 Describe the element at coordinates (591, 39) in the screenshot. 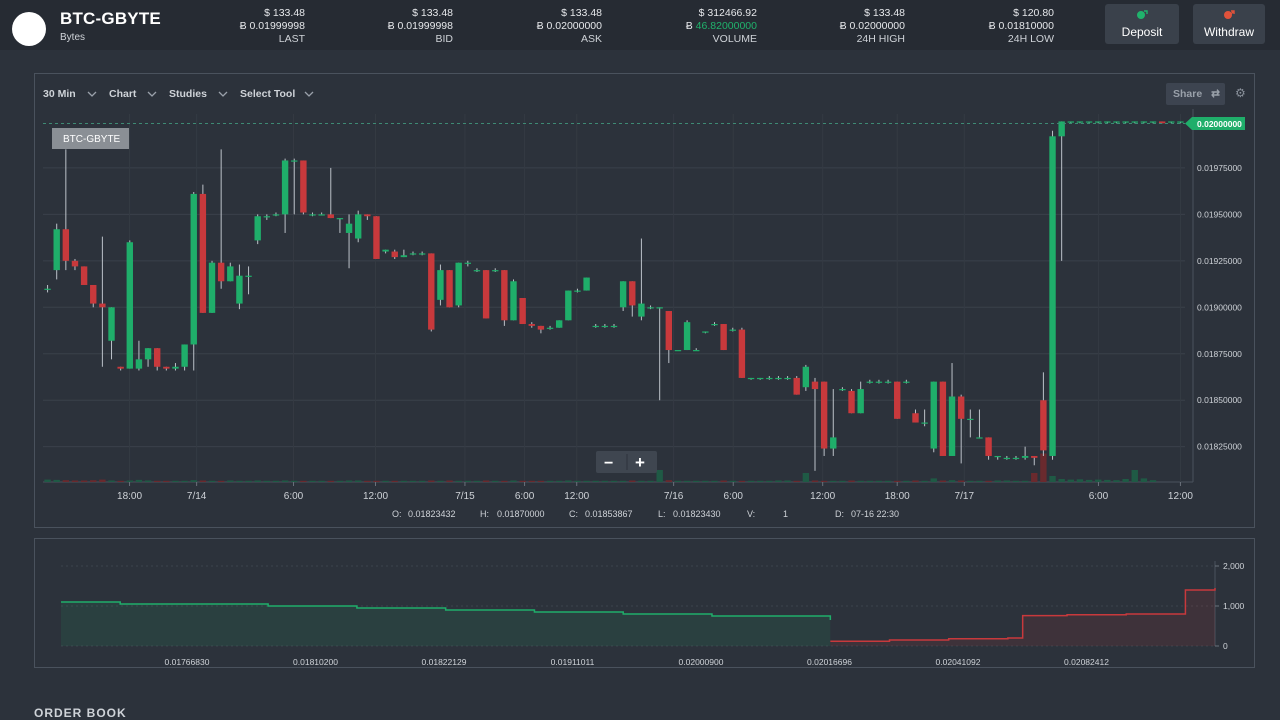

I see `stat-ask-label: ASK` at that location.